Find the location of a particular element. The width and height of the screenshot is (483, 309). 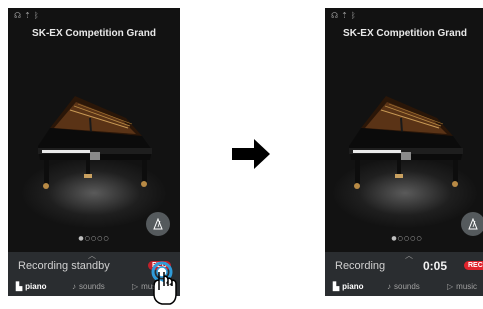

recording-status-label: Recording is located at coordinates (360, 266).